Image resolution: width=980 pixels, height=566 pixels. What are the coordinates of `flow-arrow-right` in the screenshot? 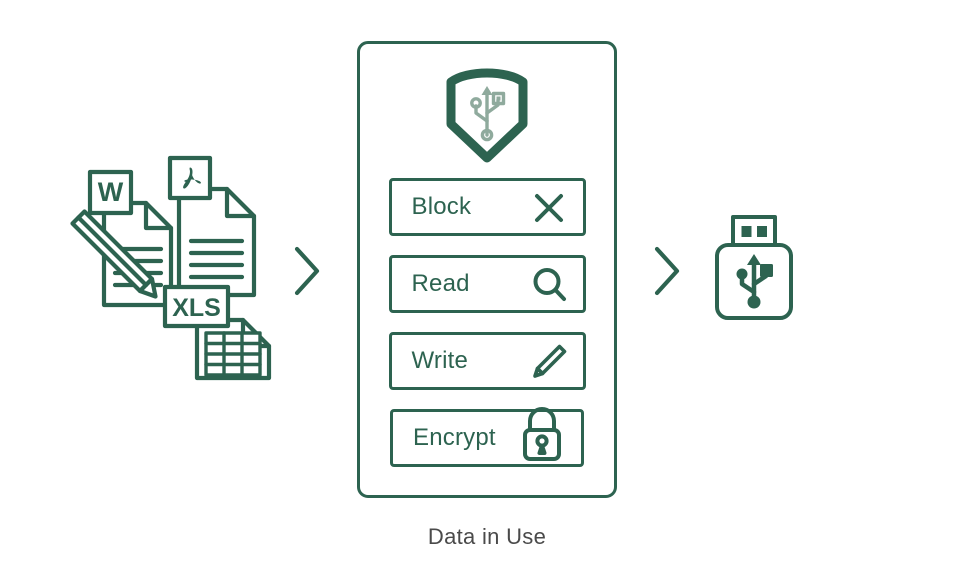 It's located at (667, 271).